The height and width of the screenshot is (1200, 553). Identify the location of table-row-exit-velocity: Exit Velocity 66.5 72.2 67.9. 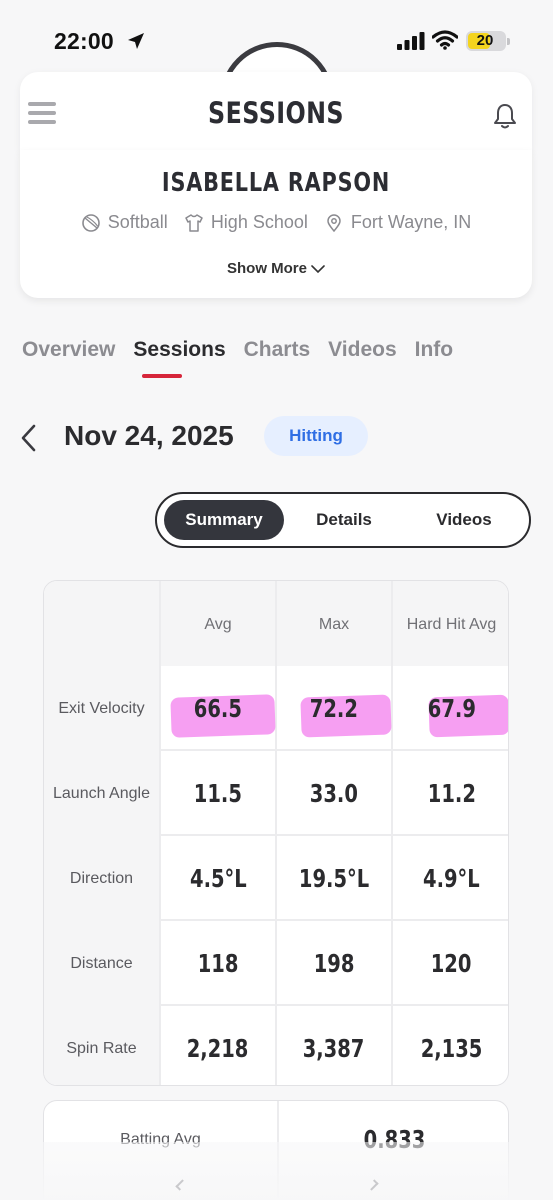
(276, 708).